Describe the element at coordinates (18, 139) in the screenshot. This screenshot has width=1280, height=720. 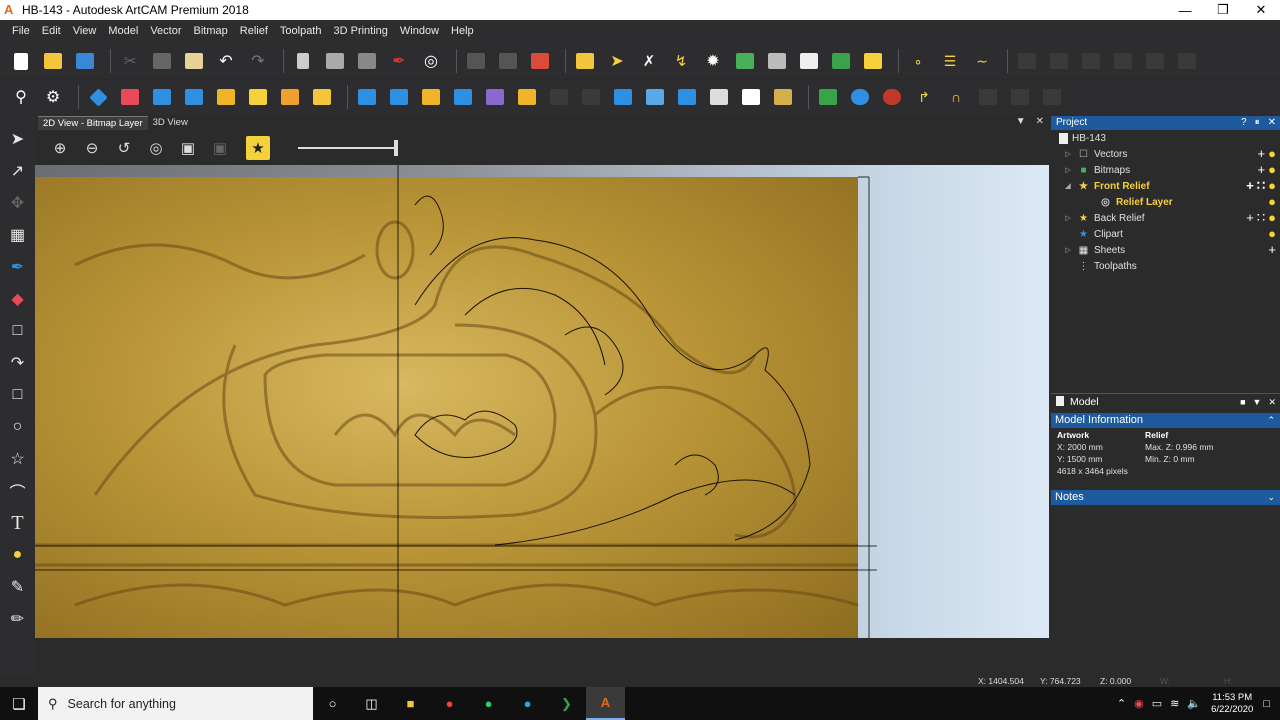
I see `select-arrow-icon: ➤` at that location.